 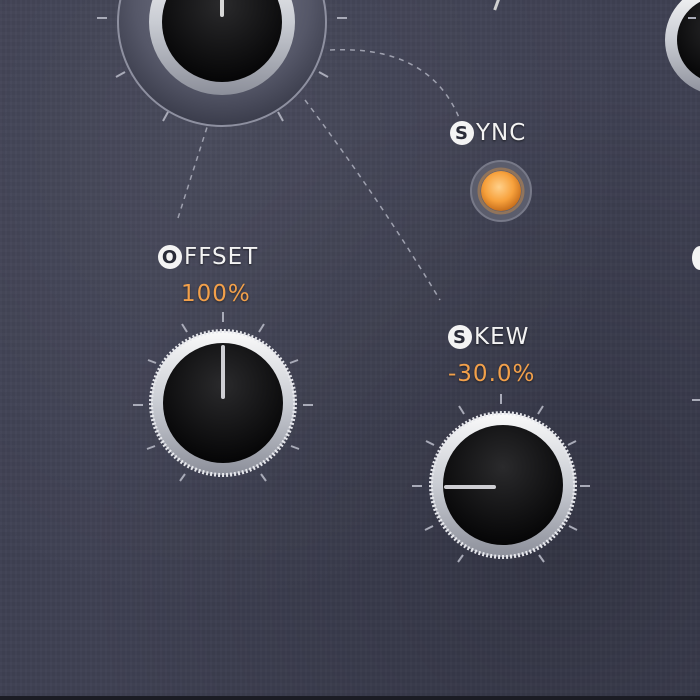 I want to click on right-edge-knob, so click(x=682, y=47).